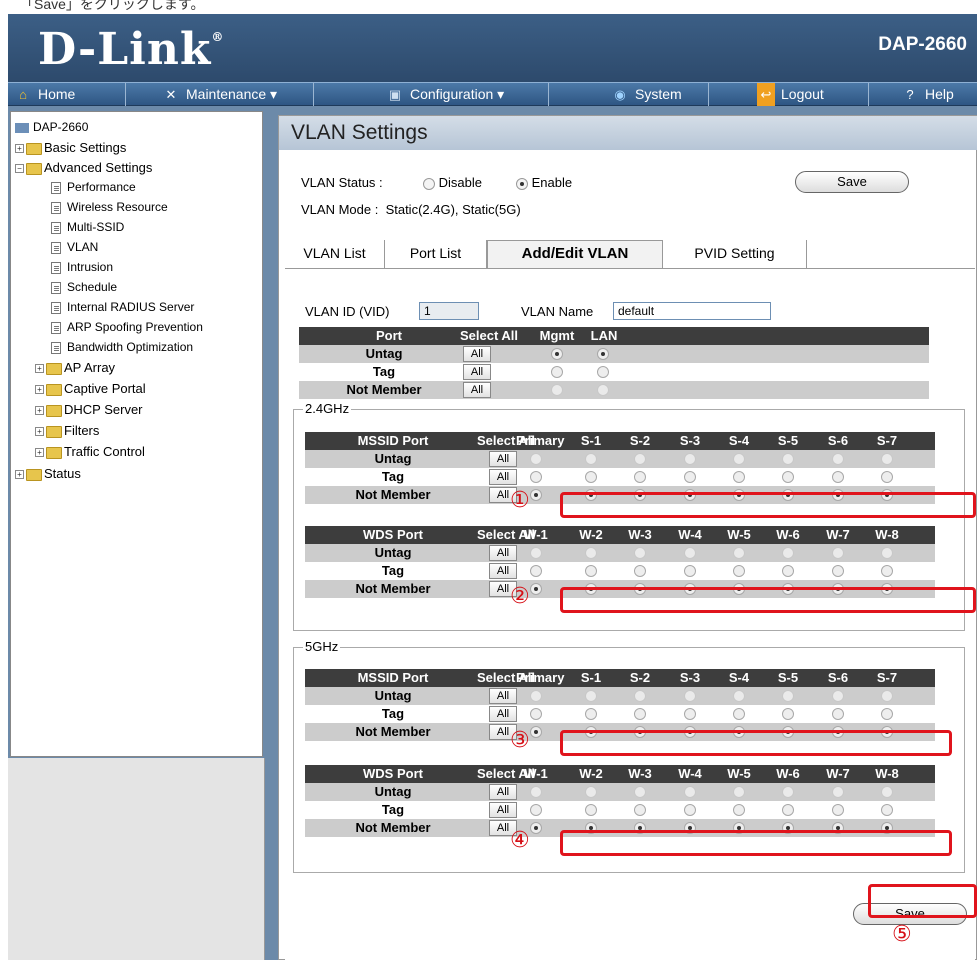 The height and width of the screenshot is (960, 977). What do you see at coordinates (735, 254) in the screenshot?
I see `tab-pvid-setting: PVID Setting` at bounding box center [735, 254].